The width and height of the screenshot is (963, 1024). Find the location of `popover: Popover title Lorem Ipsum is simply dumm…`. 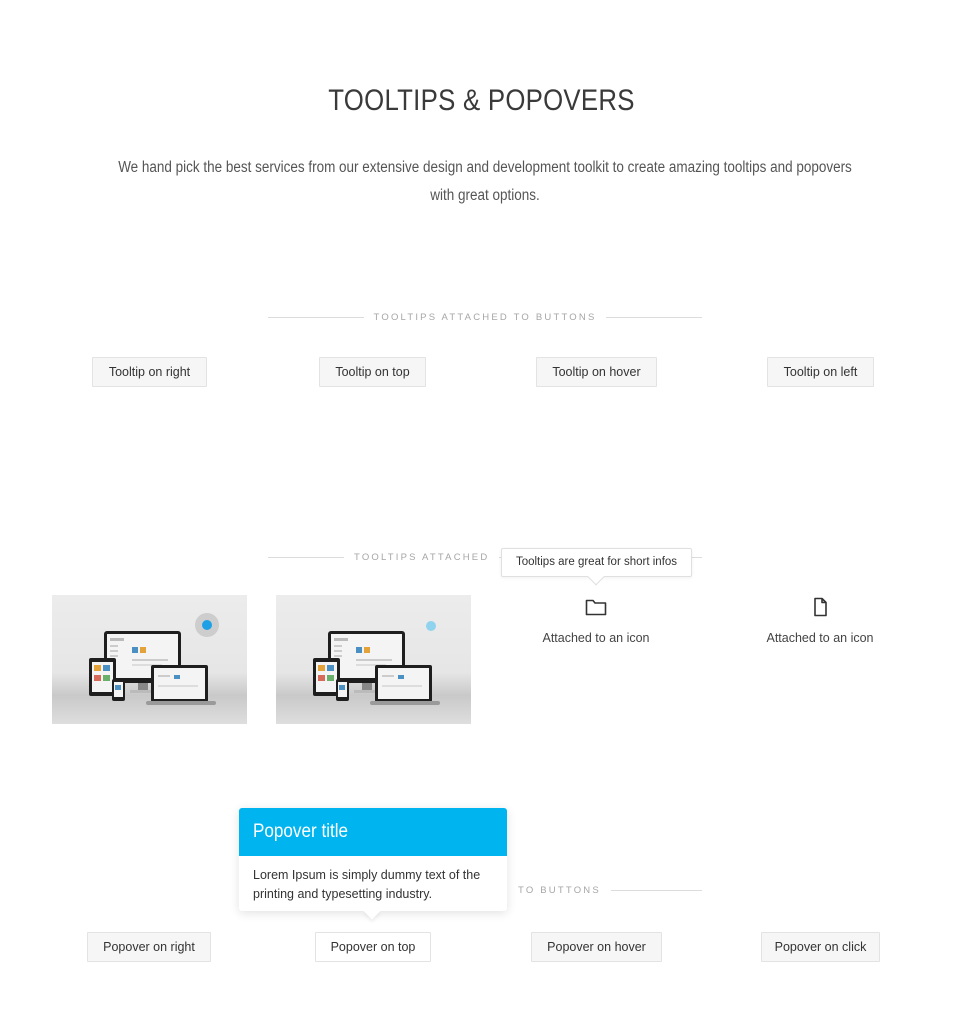

popover: Popover title Lorem Ipsum is simply dumm… is located at coordinates (373, 864).